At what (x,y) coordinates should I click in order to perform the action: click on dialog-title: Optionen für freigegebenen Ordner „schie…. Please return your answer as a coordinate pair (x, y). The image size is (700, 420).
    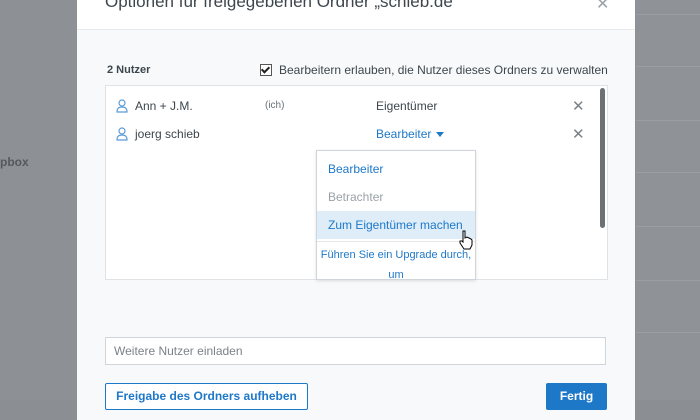
    Looking at the image, I should click on (282, 5).